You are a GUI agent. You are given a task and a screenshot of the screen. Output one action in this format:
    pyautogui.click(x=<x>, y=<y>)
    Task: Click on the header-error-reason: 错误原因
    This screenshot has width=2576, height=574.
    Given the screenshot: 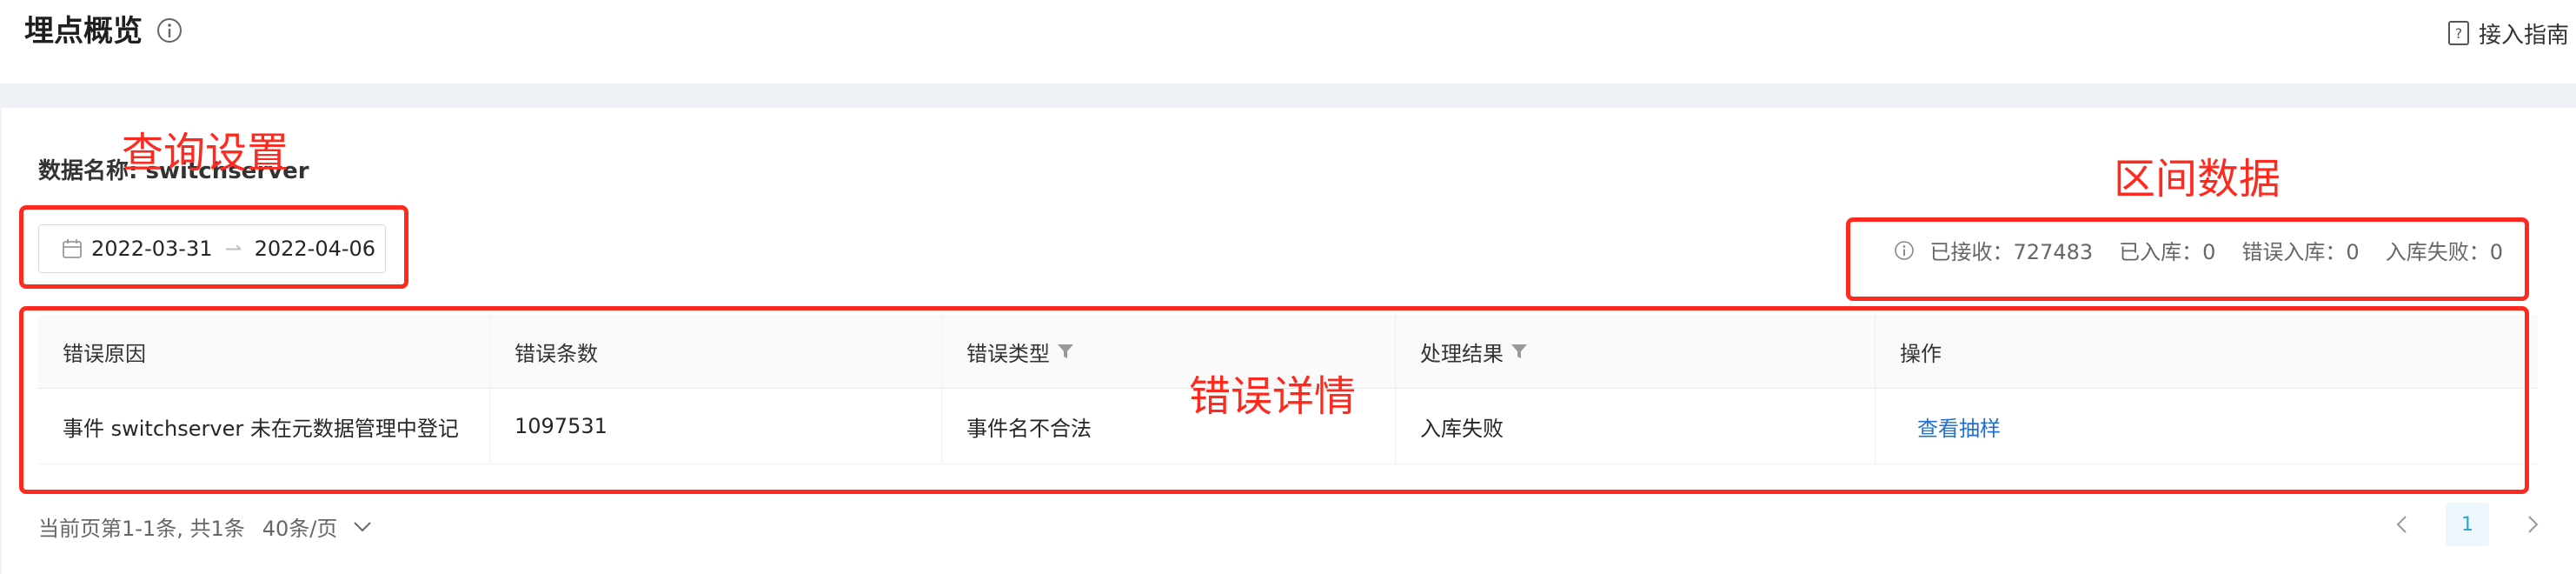 What is the action you would take?
    pyautogui.click(x=264, y=352)
    